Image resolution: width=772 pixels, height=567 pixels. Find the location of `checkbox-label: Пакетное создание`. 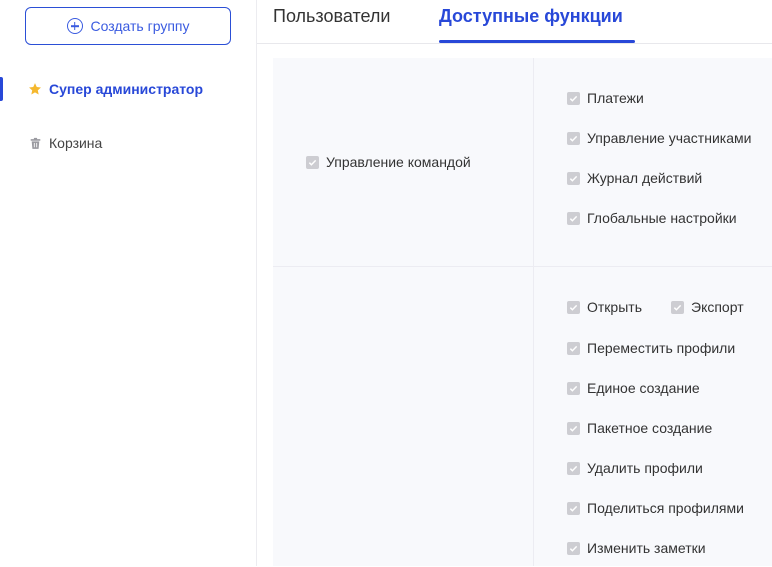

checkbox-label: Пакетное создание is located at coordinates (650, 428).